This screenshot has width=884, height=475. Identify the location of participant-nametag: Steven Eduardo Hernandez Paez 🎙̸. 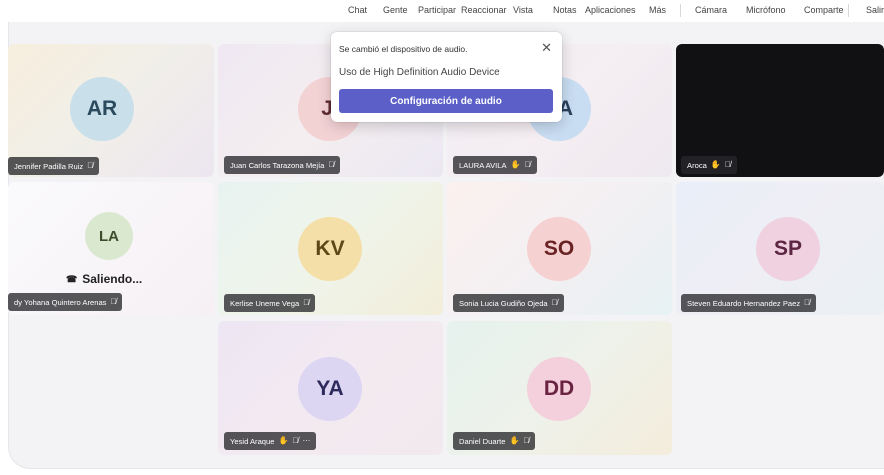
(749, 303).